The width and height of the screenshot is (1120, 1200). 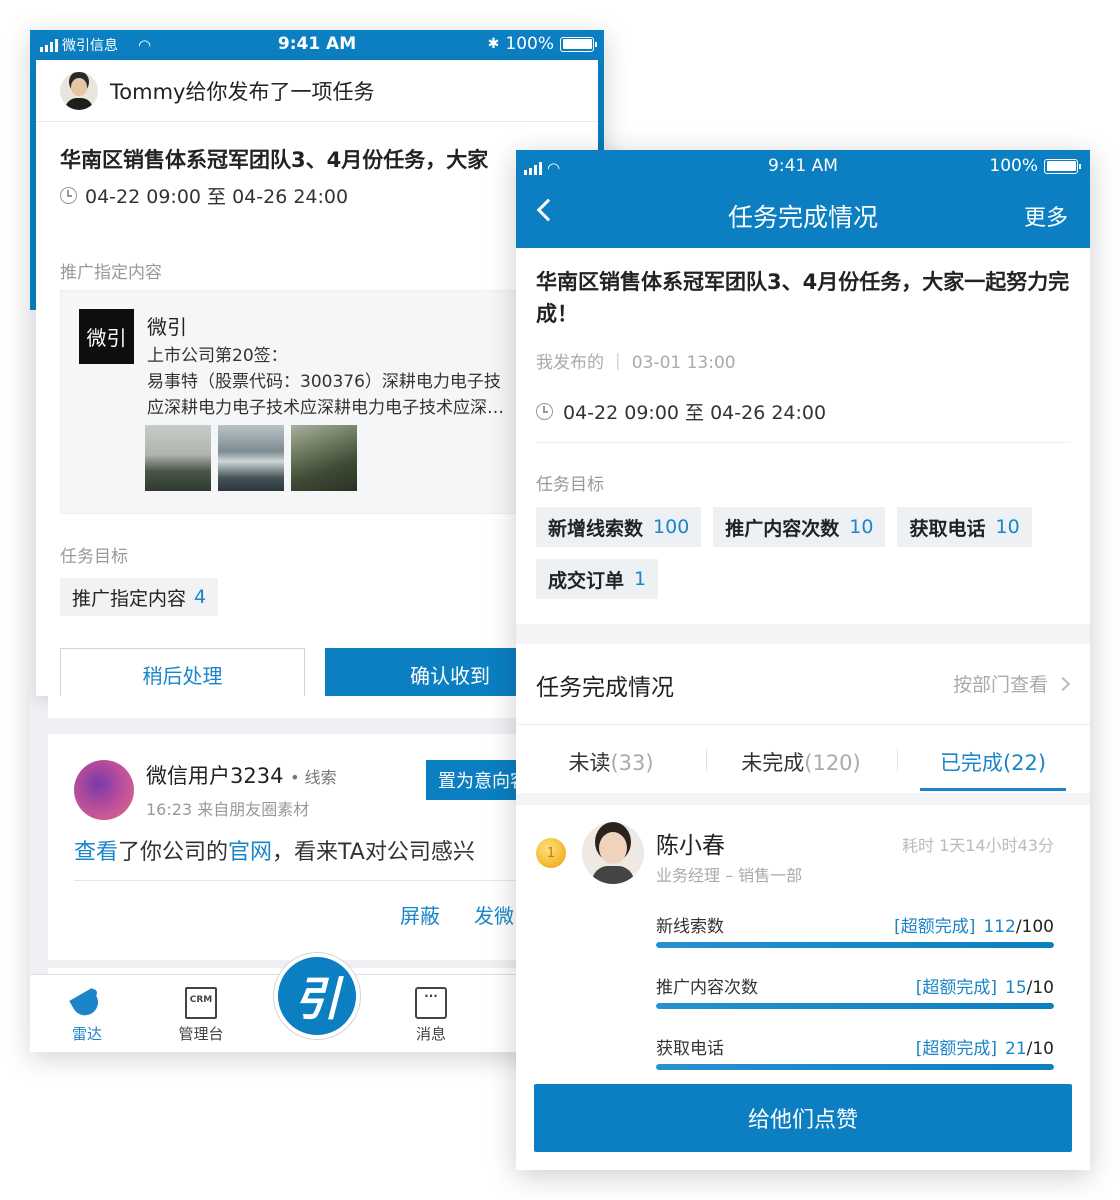 What do you see at coordinates (317, 996) in the screenshot?
I see `center-action-button: 引` at bounding box center [317, 996].